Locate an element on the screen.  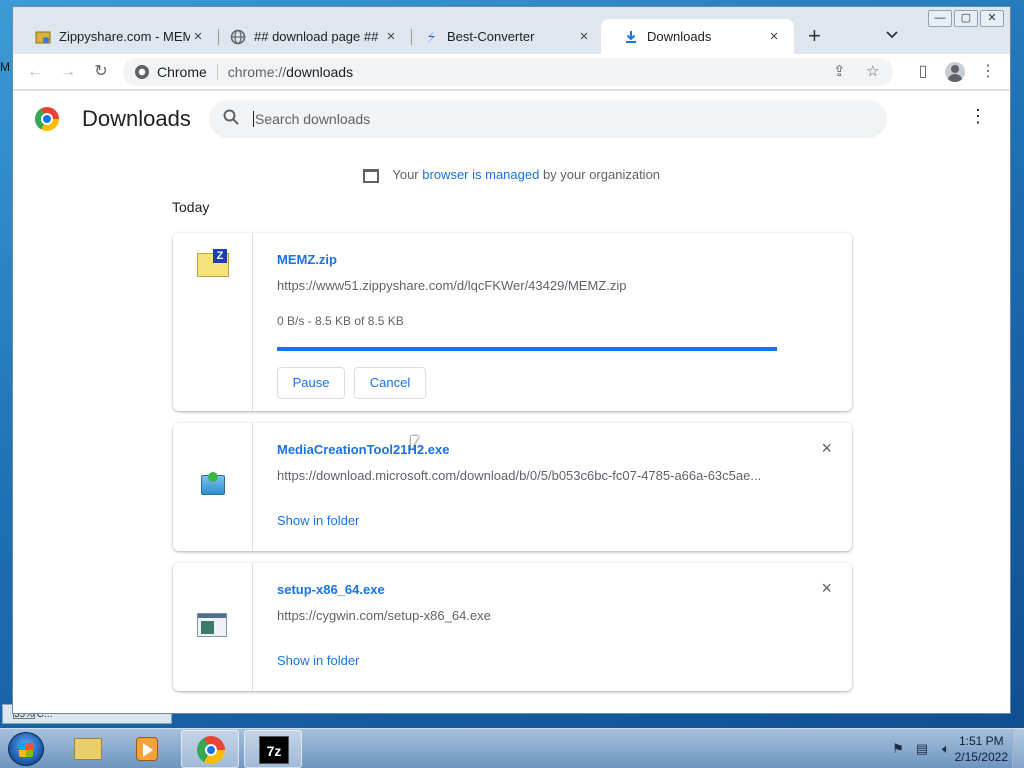
url-prefix: chrome:// is located at coordinates (257, 72).